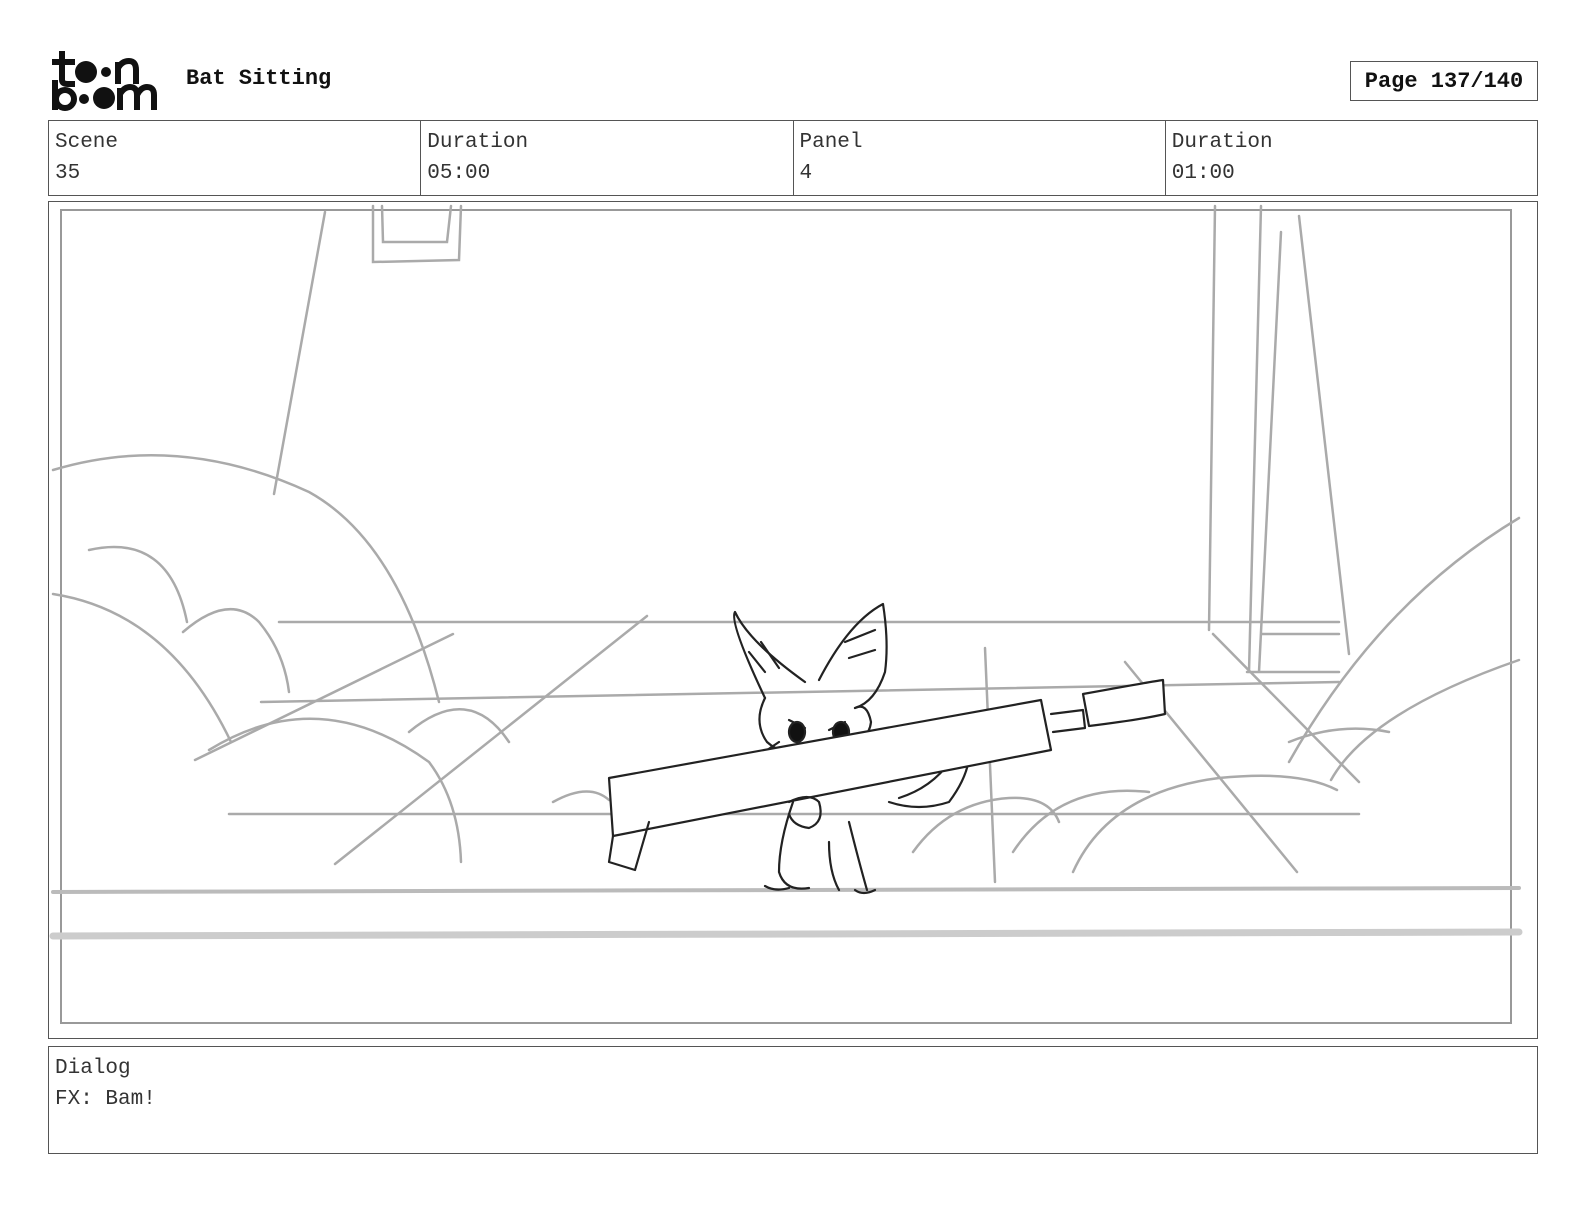  What do you see at coordinates (887, 748) in the screenshot?
I see `bat-character` at bounding box center [887, 748].